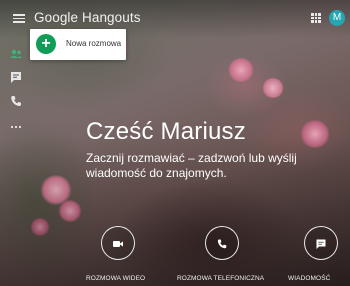 The width and height of the screenshot is (350, 286). I want to click on message-label: WIADOMOŚĆ, so click(309, 278).